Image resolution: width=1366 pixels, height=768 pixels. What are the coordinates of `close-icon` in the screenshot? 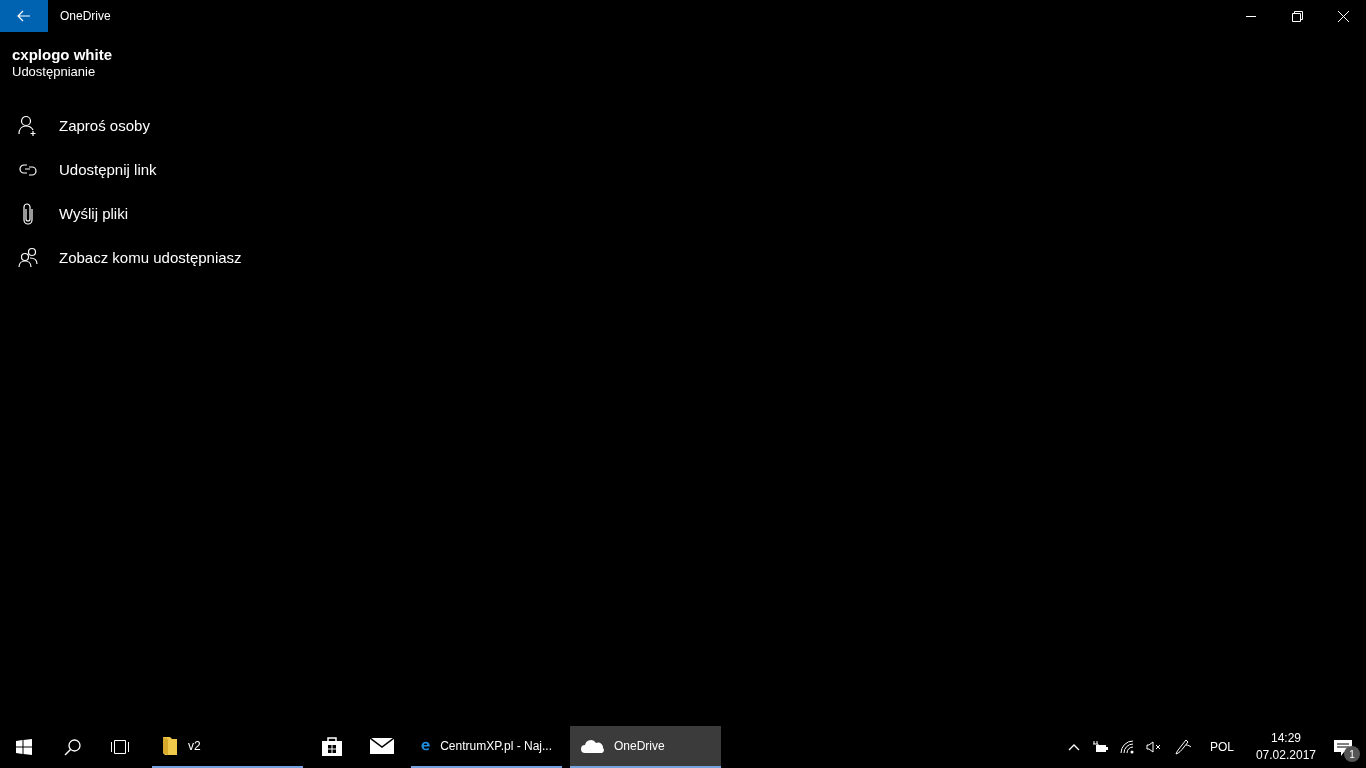 It's located at (1343, 16).